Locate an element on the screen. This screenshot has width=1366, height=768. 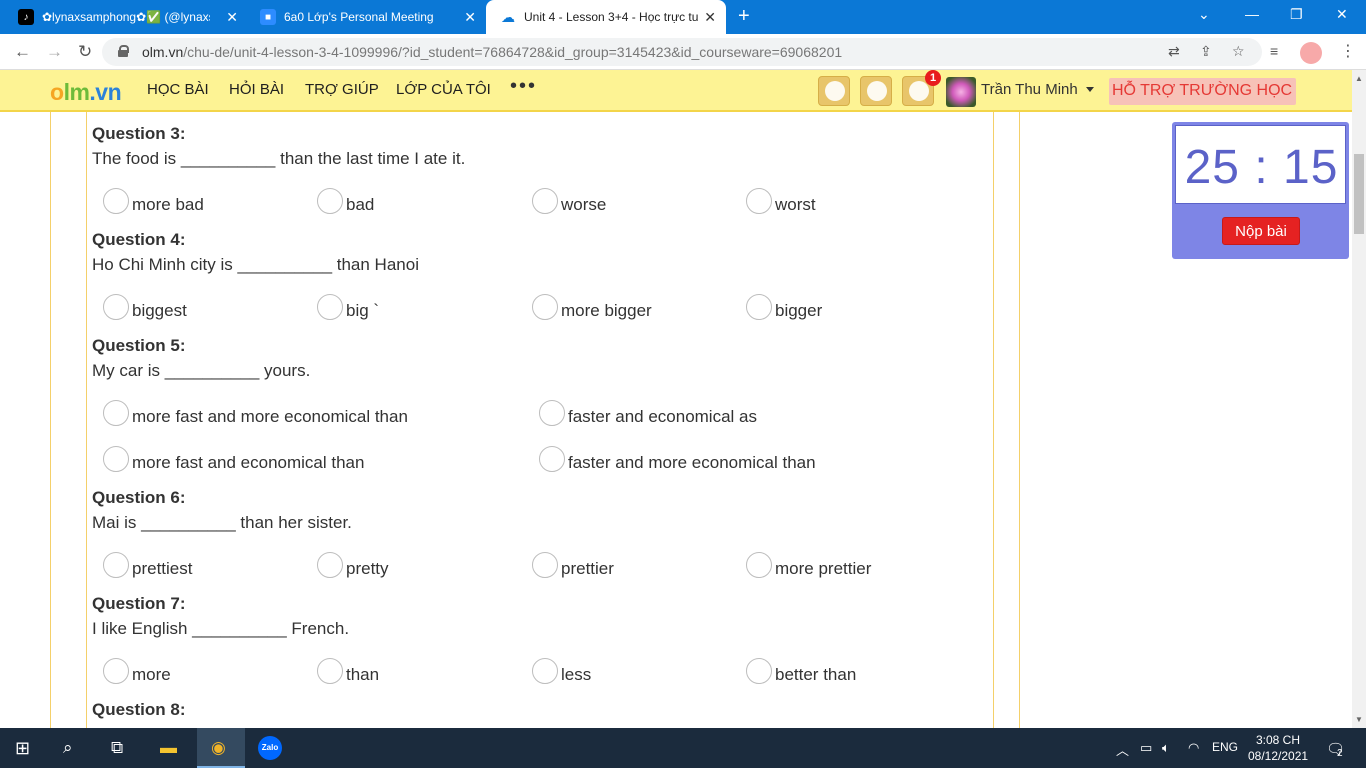
option-label: than is located at coordinates (363, 674).